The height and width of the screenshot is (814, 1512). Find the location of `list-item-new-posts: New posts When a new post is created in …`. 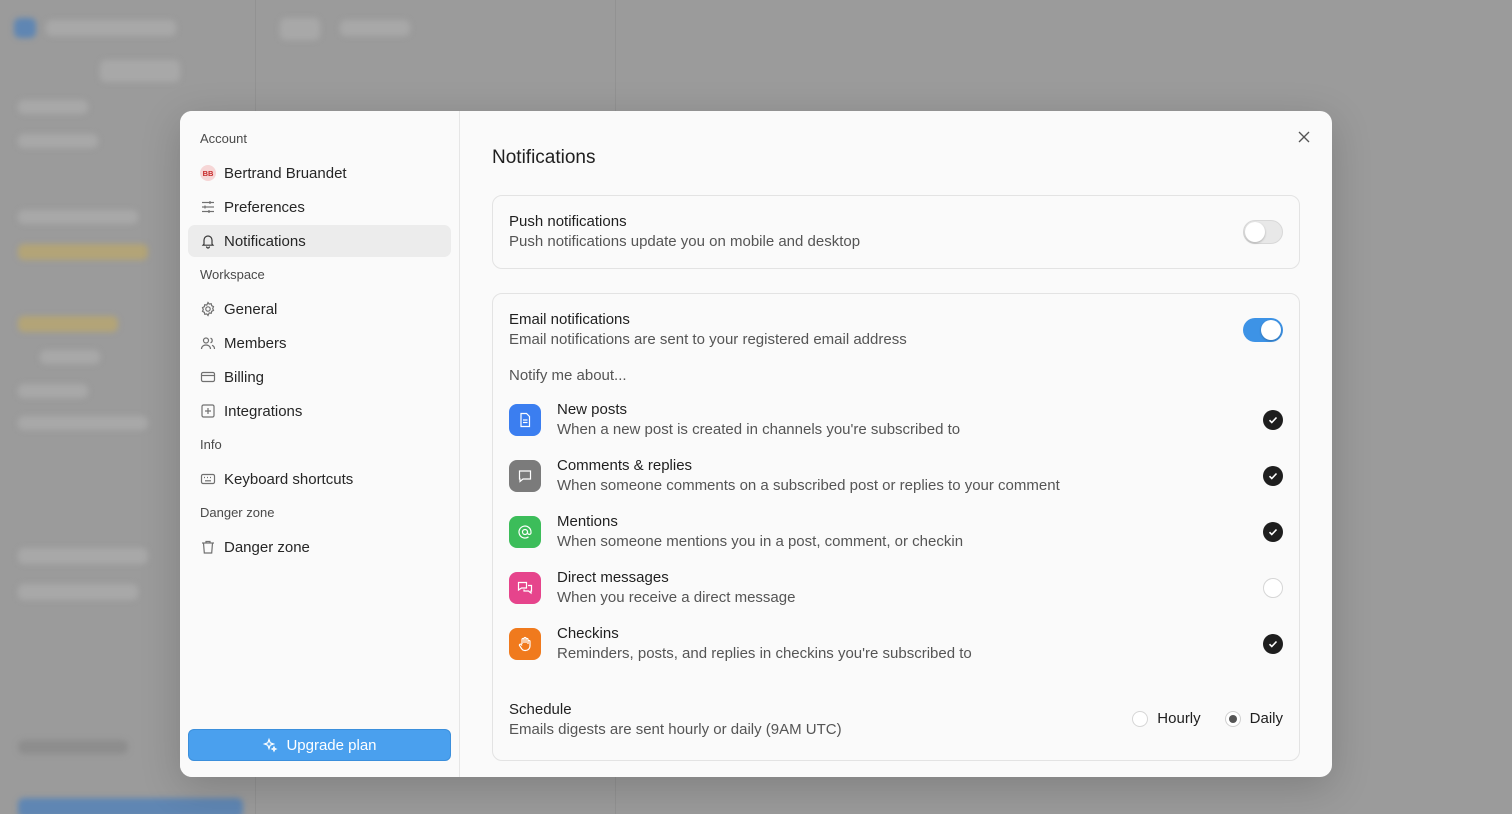

list-item-new-posts: New posts When a new post is created in … is located at coordinates (896, 420).